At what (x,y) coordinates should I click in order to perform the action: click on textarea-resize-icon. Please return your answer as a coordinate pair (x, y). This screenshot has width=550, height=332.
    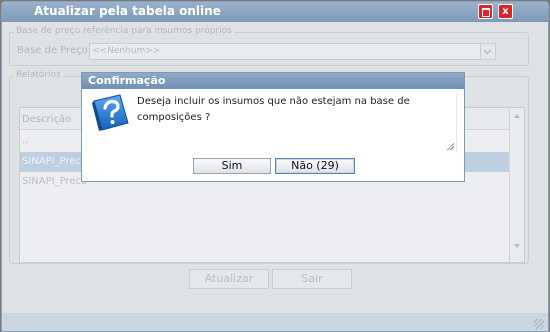
    Looking at the image, I should click on (450, 146).